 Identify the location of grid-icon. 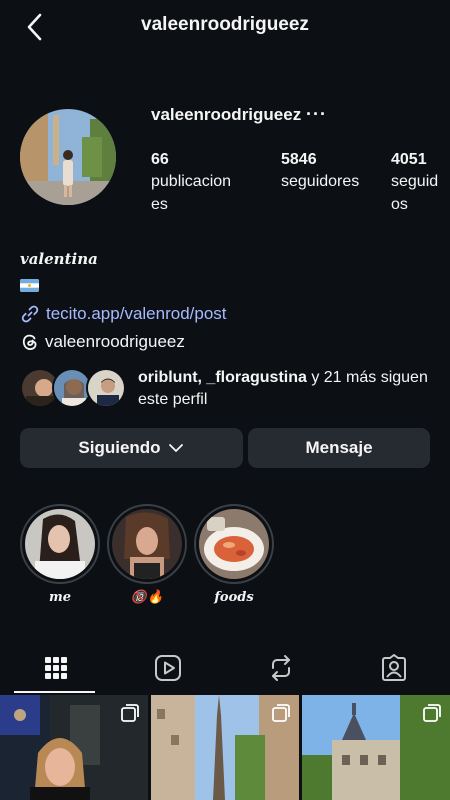
(56, 668).